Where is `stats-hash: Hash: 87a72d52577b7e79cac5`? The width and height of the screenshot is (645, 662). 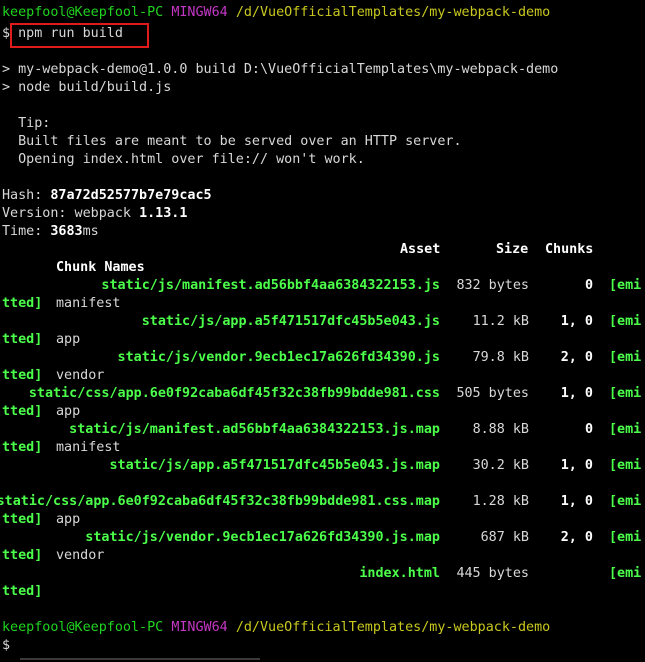 stats-hash: Hash: 87a72d52577b7e79cac5 is located at coordinates (107, 196).